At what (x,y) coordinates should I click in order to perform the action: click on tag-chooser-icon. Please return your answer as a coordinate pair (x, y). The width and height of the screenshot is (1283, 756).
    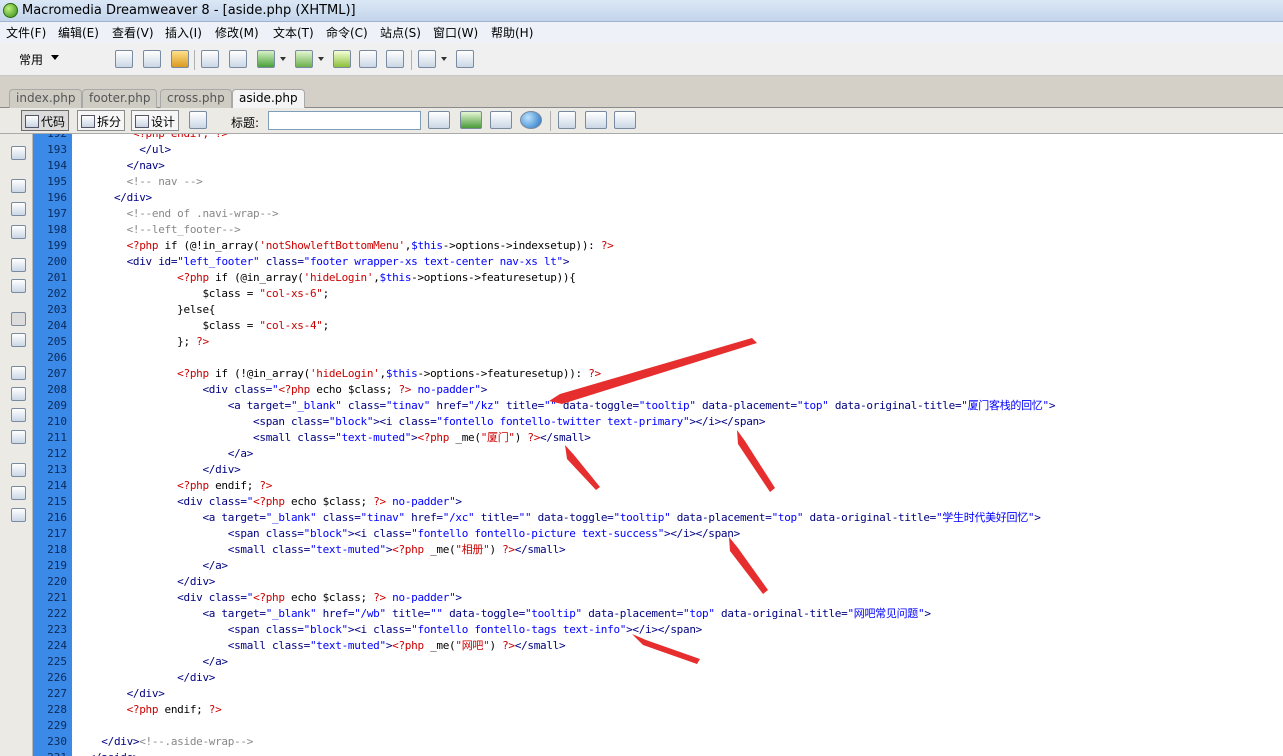
    Looking at the image, I should click on (465, 59).